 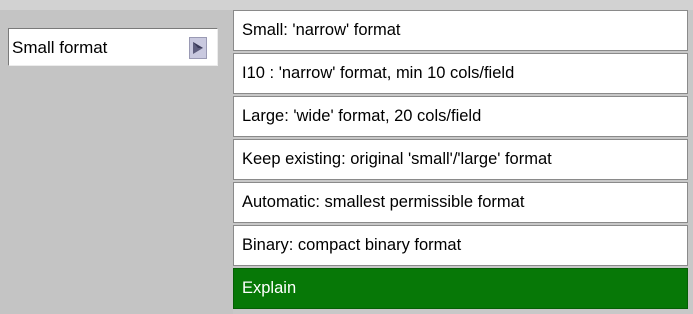 What do you see at coordinates (460, 288) in the screenshot?
I see `menu-item-explain: Explain` at bounding box center [460, 288].